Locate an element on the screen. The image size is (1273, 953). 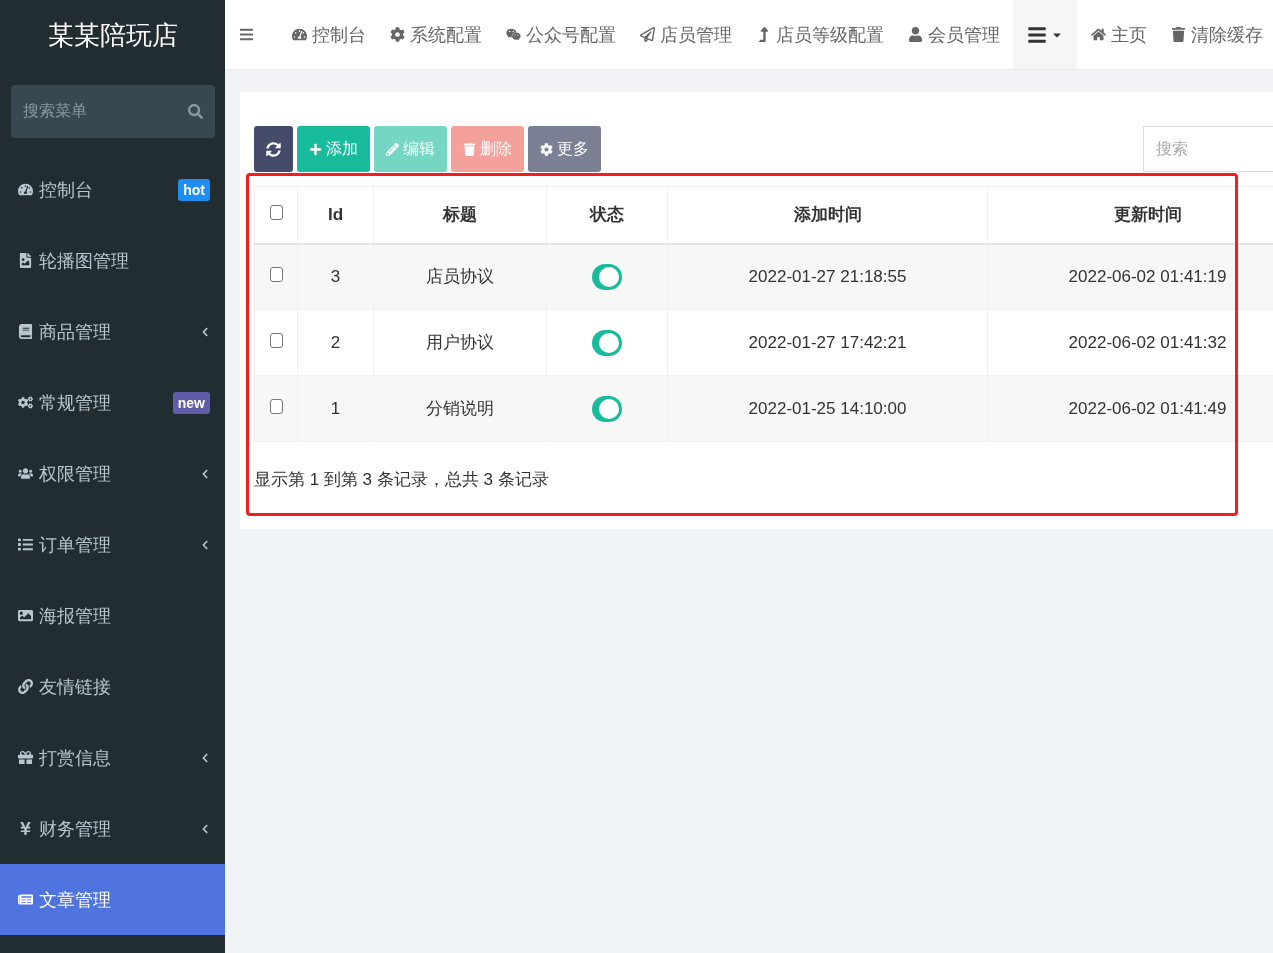
sidebar-item: 商品管理 is located at coordinates (112, 331).